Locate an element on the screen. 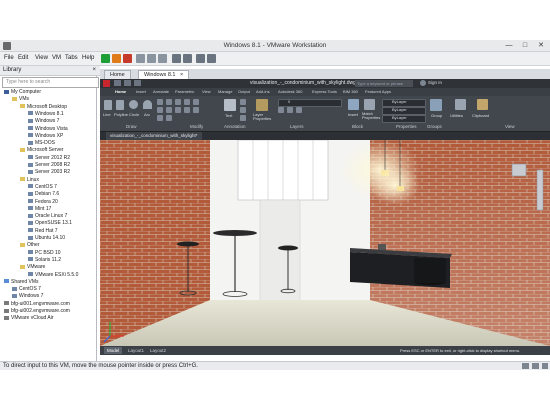 Image resolution: width=550 pixels, height=413 pixels. utilities-icon is located at coordinates (460, 104).